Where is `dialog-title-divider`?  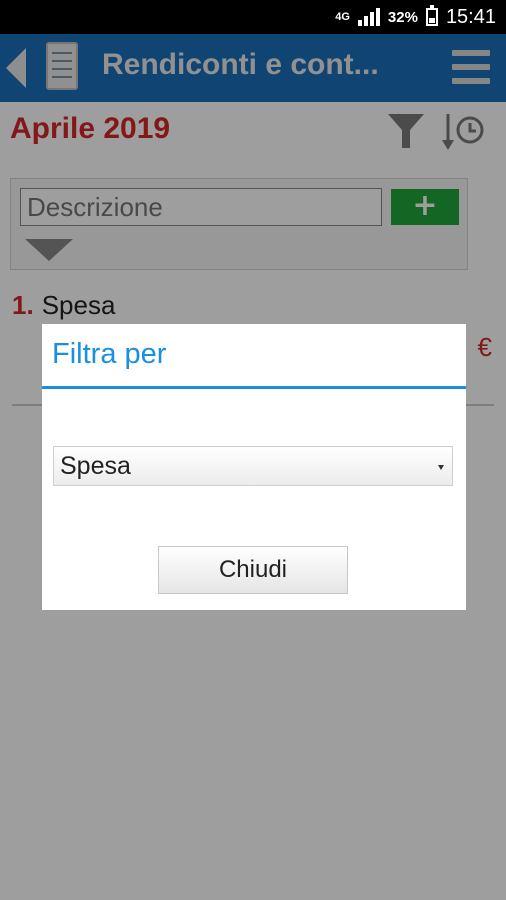 dialog-title-divider is located at coordinates (254, 387).